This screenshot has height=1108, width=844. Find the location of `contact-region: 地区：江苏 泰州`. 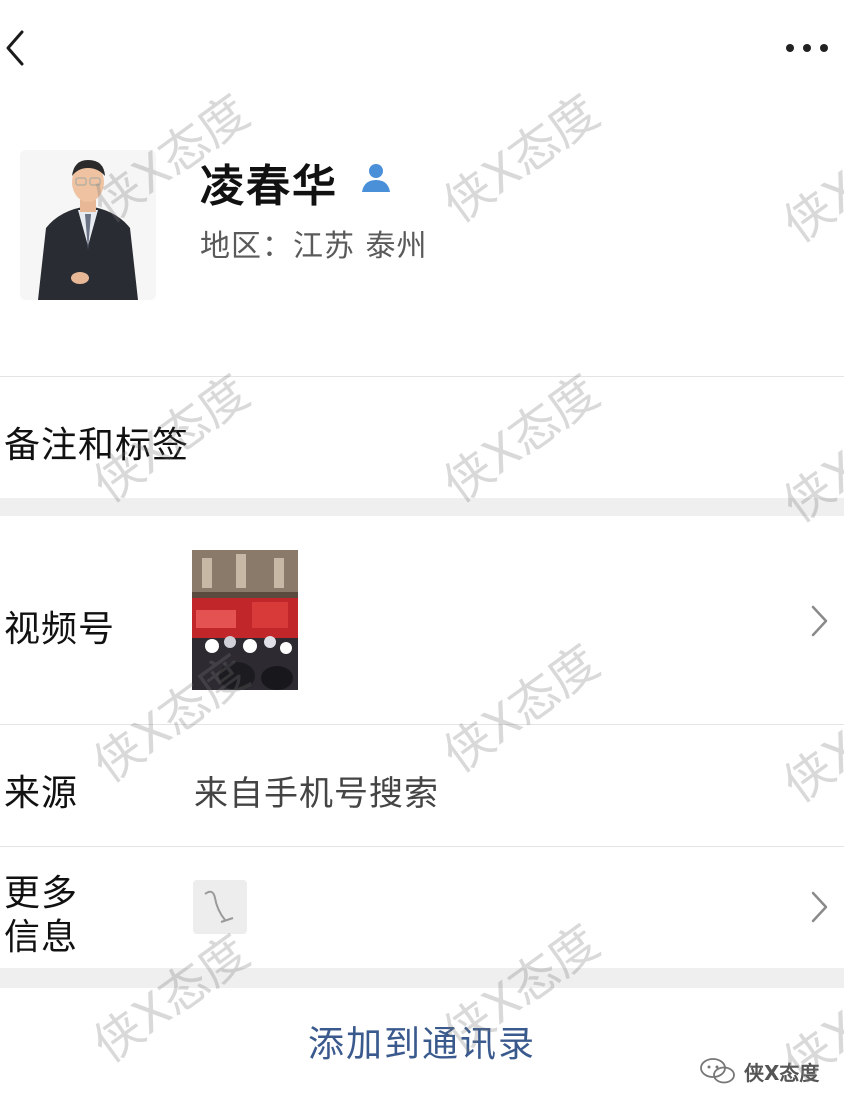

contact-region: 地区：江苏 泰州 is located at coordinates (314, 246).